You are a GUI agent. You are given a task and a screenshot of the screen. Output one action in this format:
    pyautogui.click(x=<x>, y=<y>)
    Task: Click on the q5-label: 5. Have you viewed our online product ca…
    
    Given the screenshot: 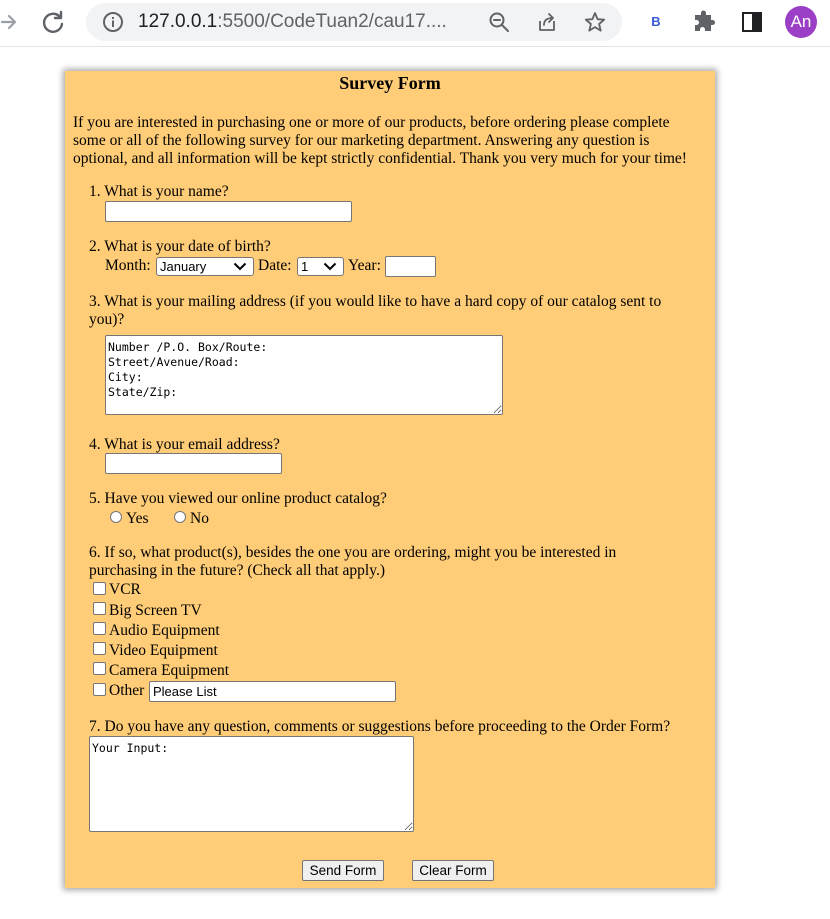 What is the action you would take?
    pyautogui.click(x=238, y=498)
    